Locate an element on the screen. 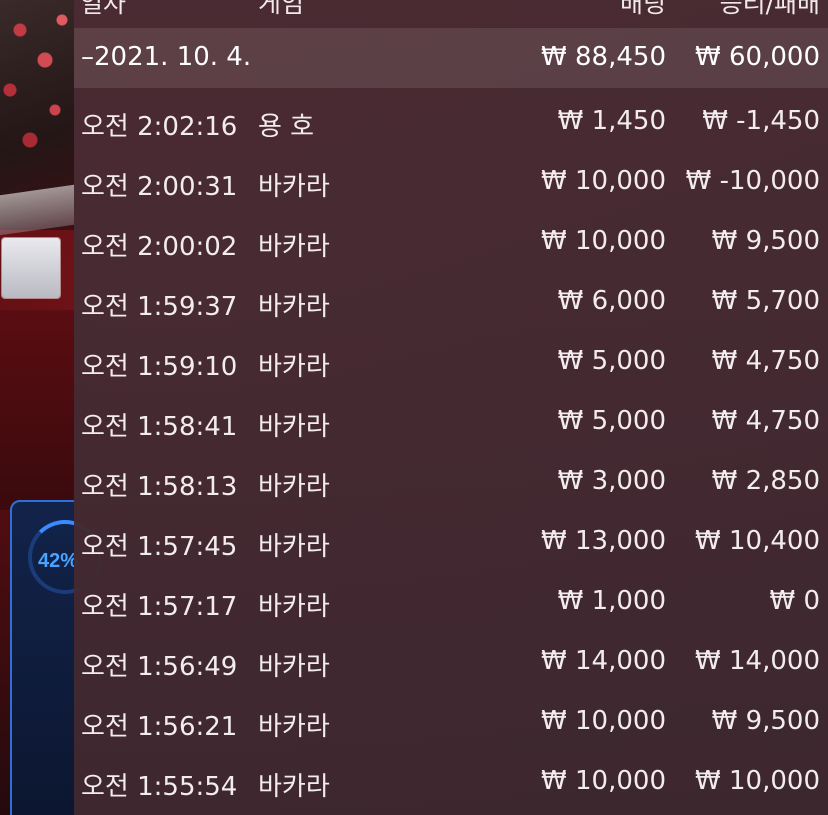 The height and width of the screenshot is (815, 828). table-row: 오전 1:58:13 바카라 ₩ 3,000 ₩ 2,850 is located at coordinates (451, 484).